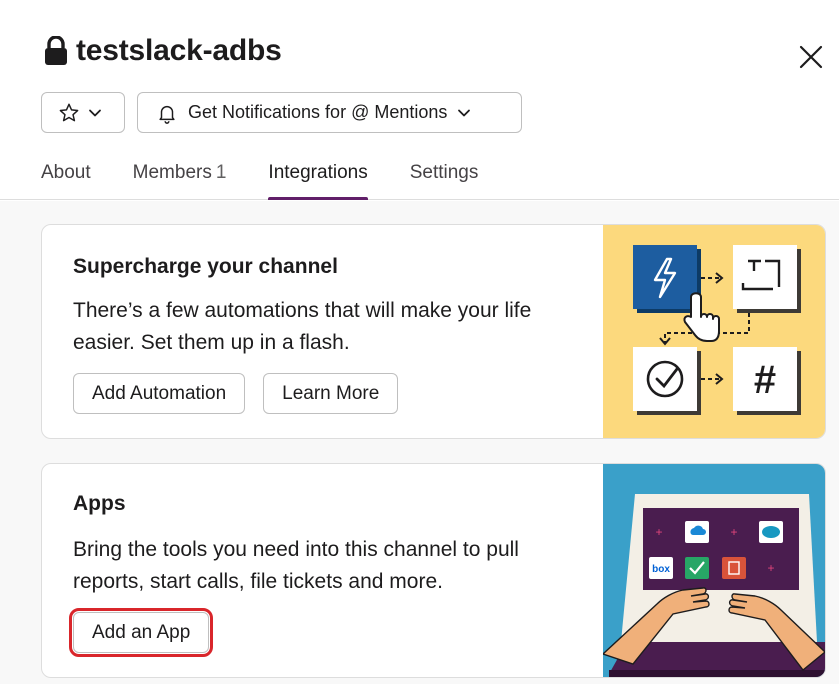  I want to click on tab-label: Members, so click(172, 172).